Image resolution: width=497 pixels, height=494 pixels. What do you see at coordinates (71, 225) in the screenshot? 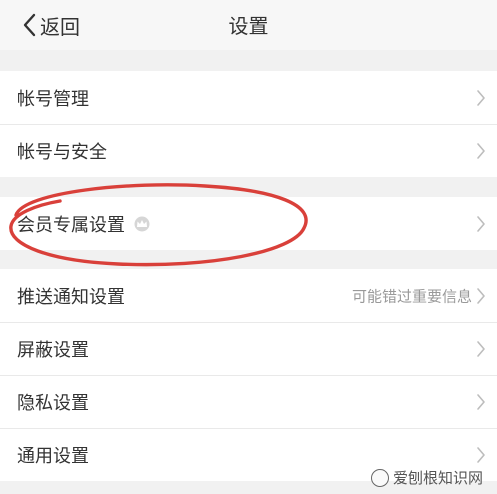
I see `settings-item-label: 会员专属设置` at bounding box center [71, 225].